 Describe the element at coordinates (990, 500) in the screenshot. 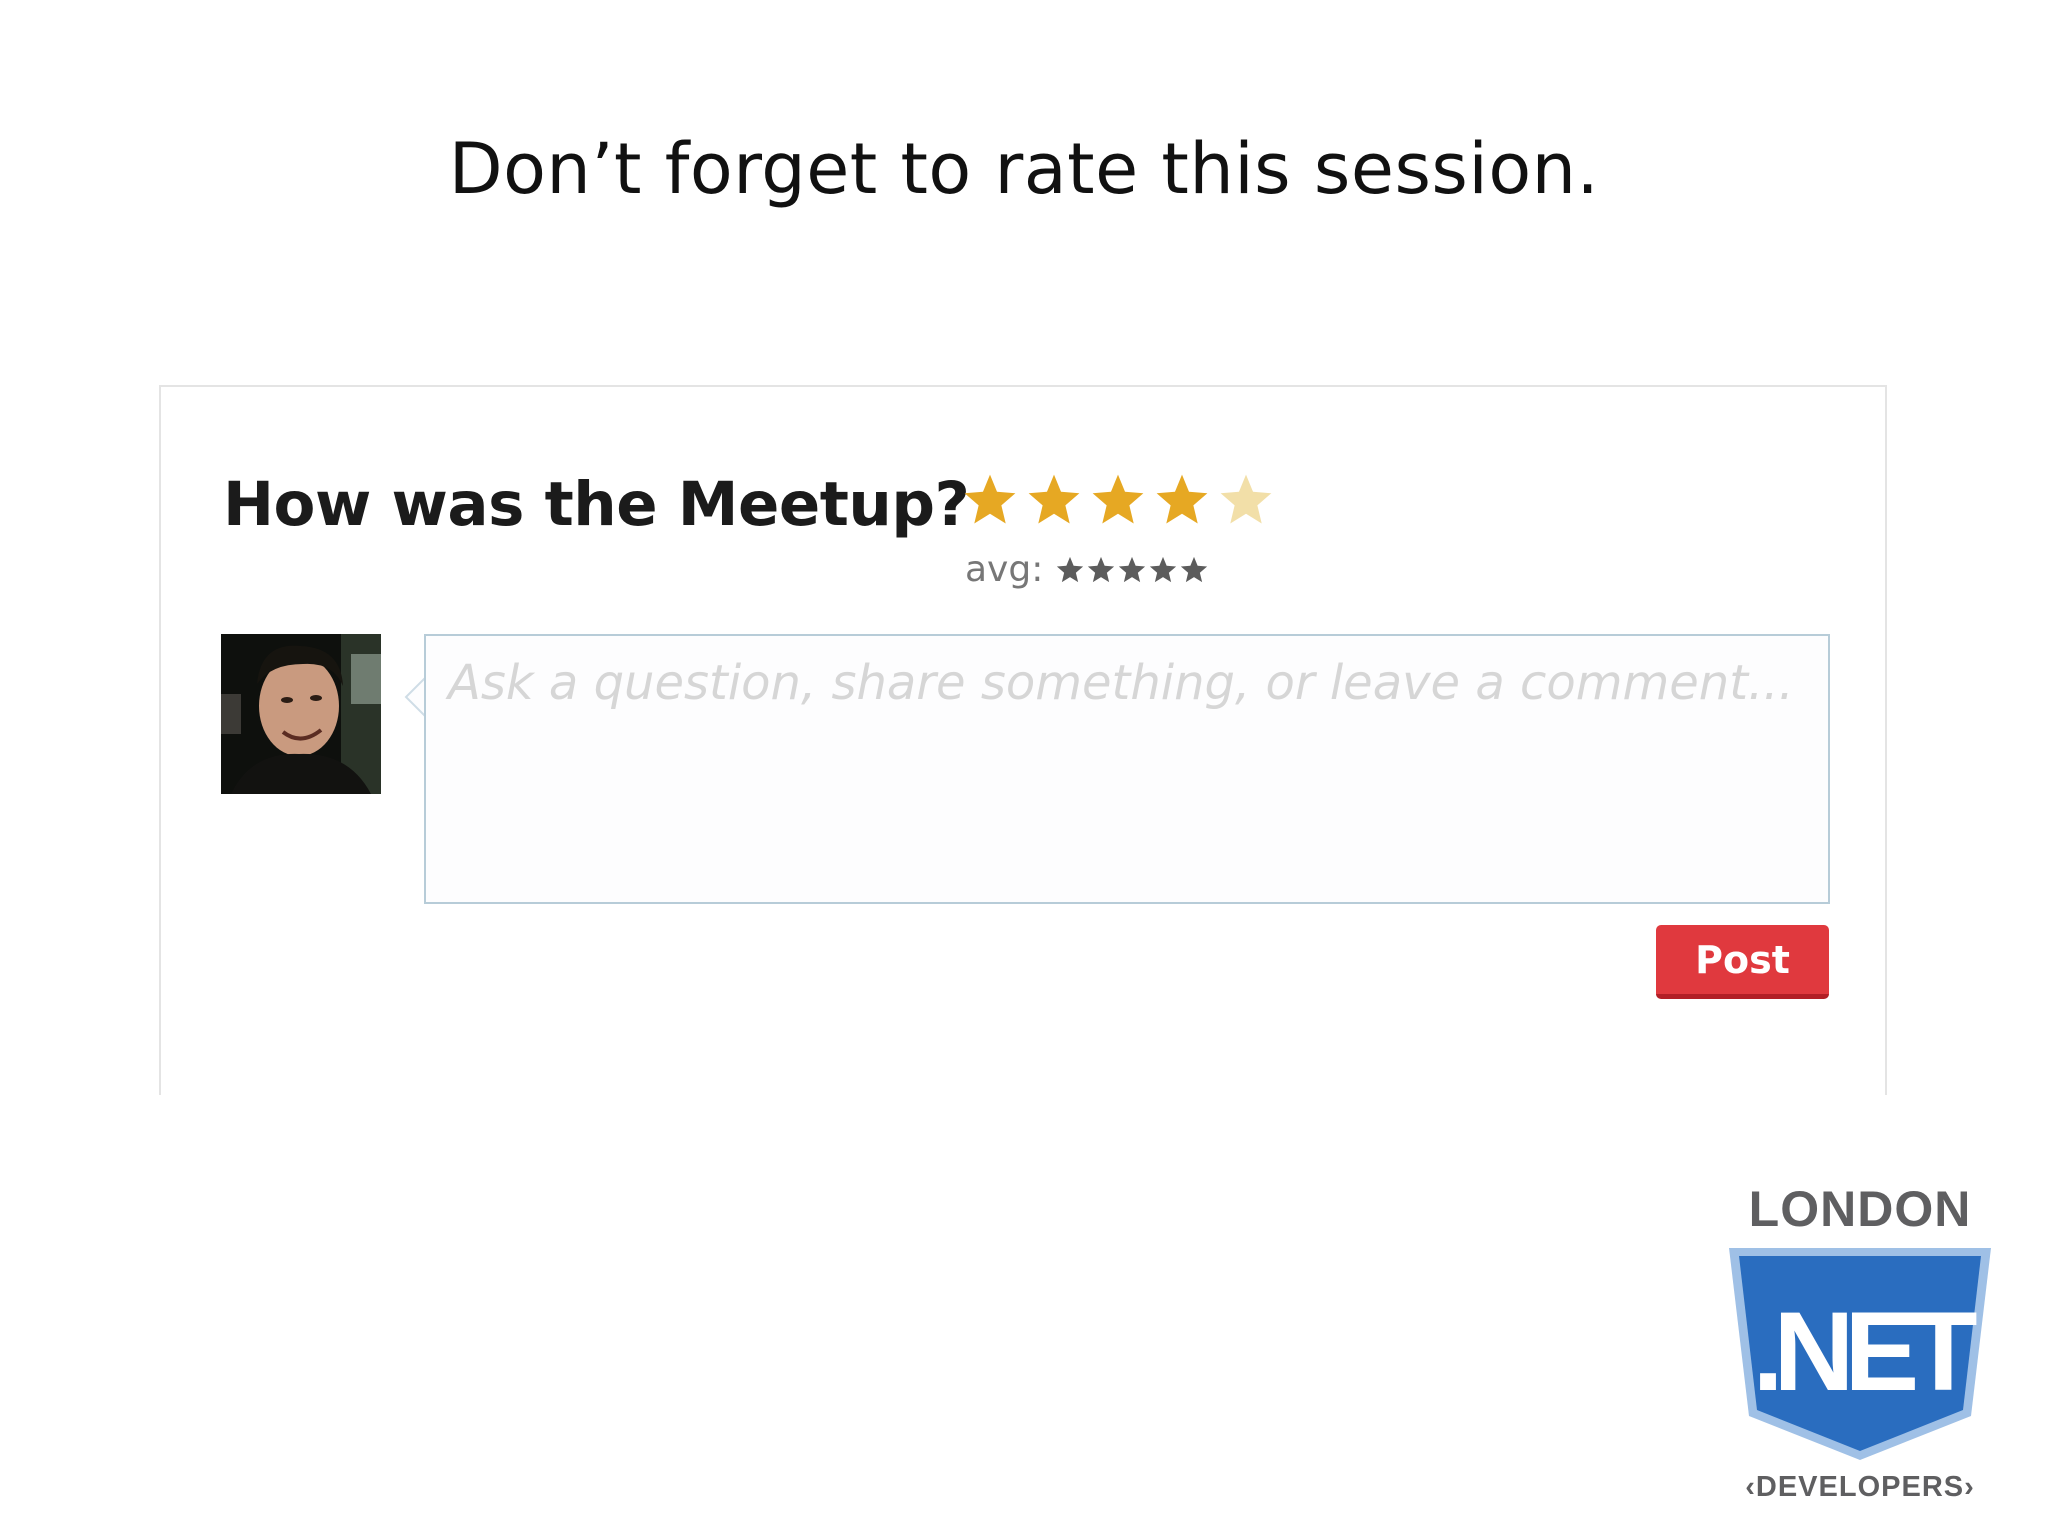

I see `star-1-icon` at that location.